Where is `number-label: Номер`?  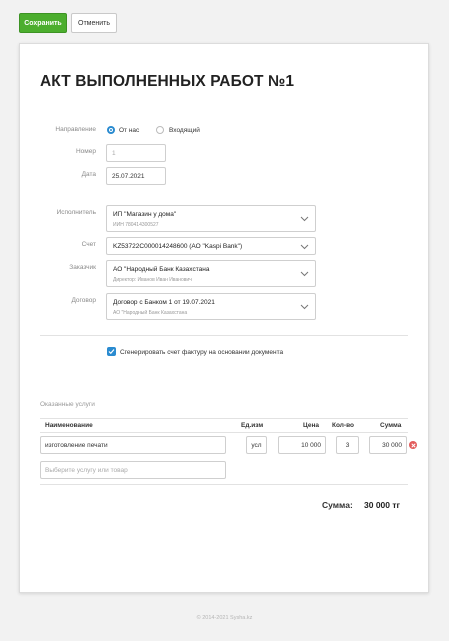
number-label: Номер is located at coordinates (85, 151).